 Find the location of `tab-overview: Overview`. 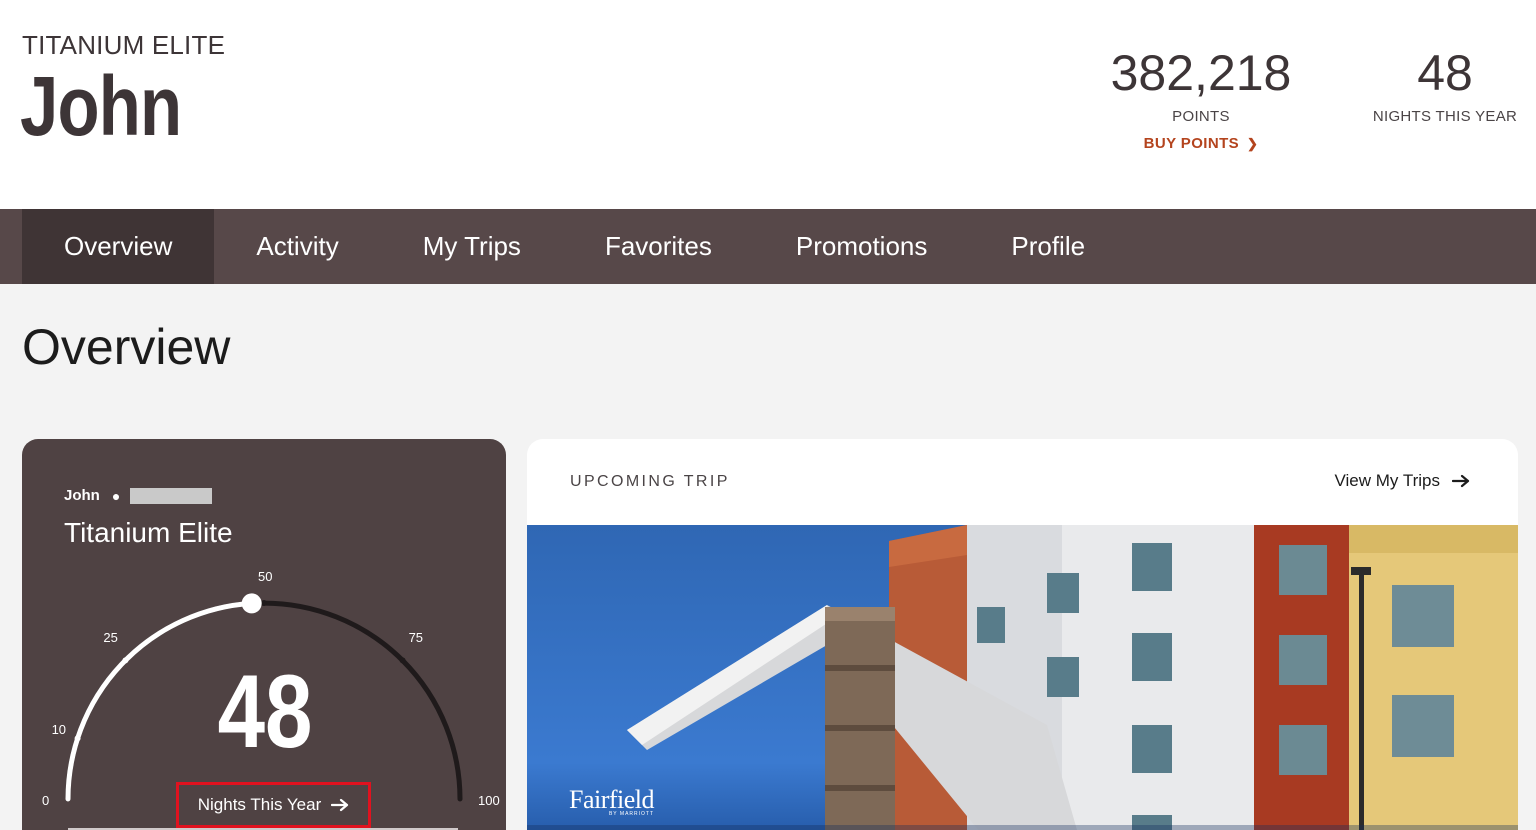

tab-overview: Overview is located at coordinates (118, 246).